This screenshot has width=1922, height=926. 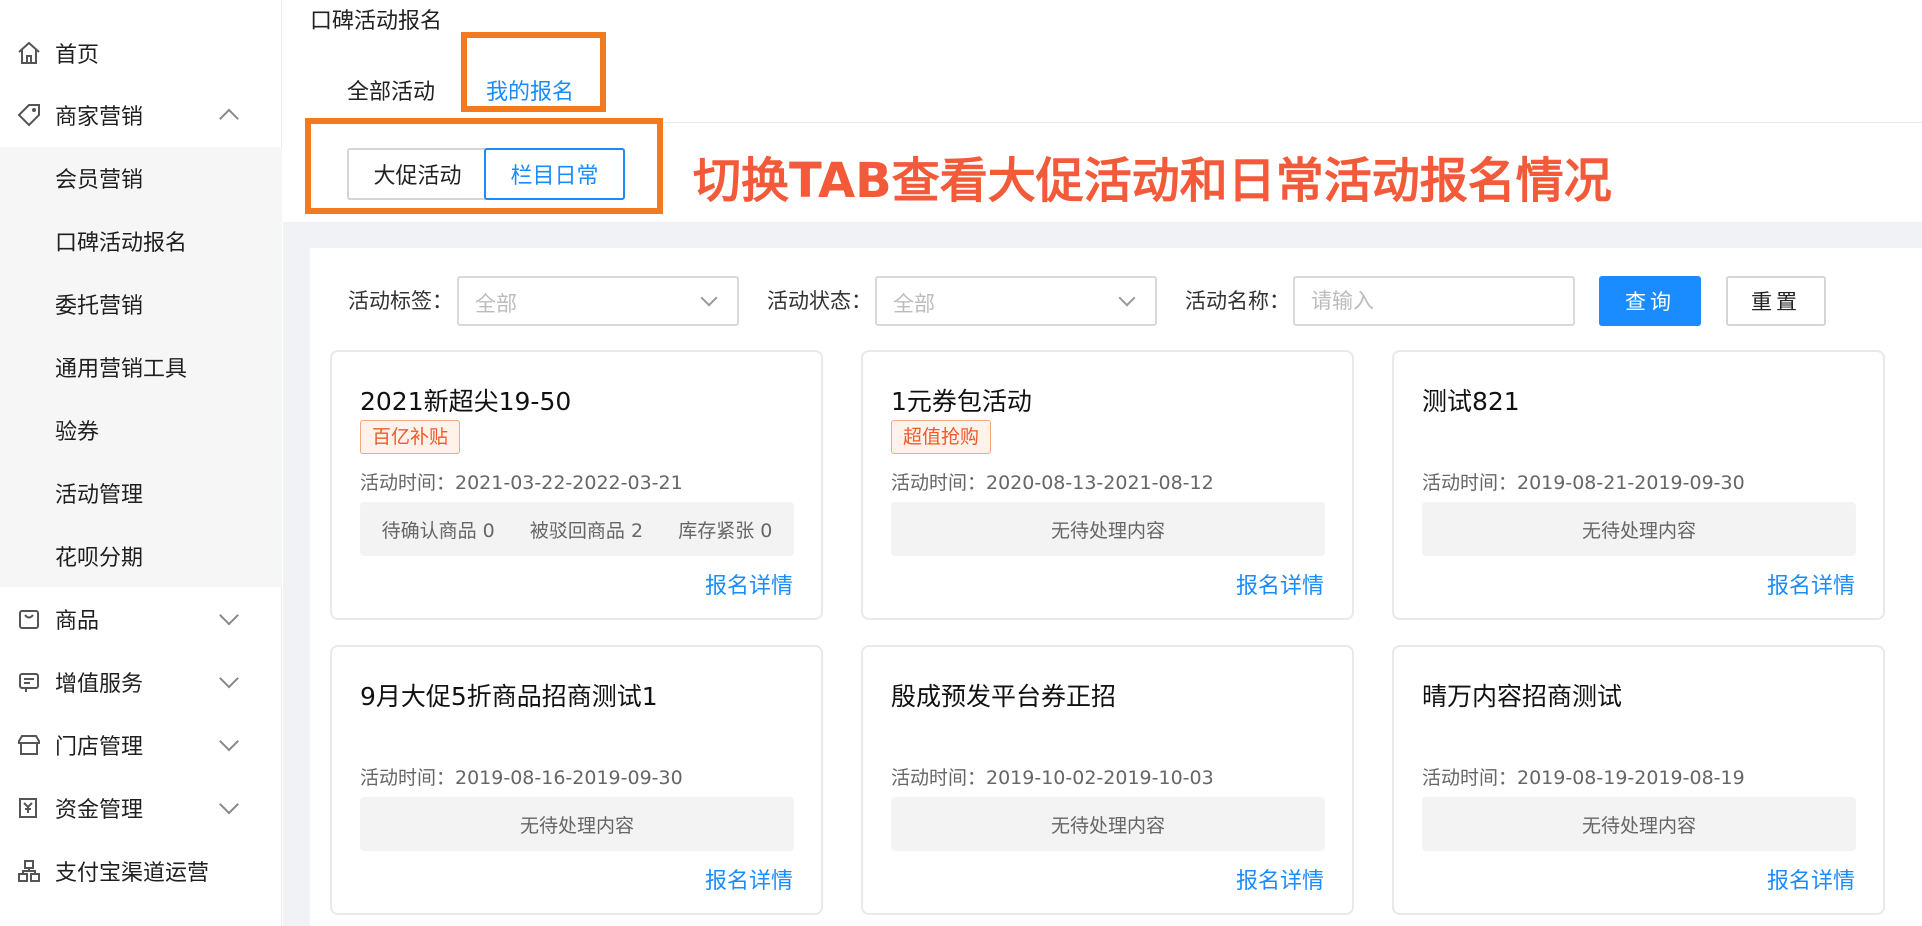 What do you see at coordinates (99, 747) in the screenshot?
I see `sidebar-item-label: 门店管理` at bounding box center [99, 747].